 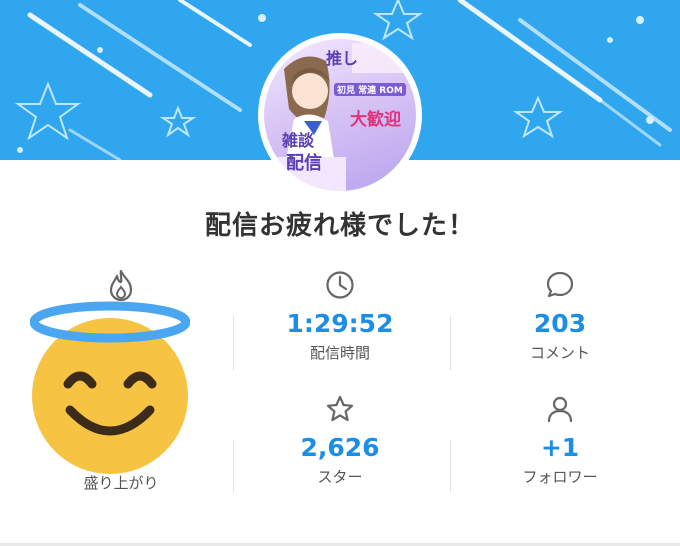 What do you see at coordinates (560, 409) in the screenshot?
I see `person-icon` at bounding box center [560, 409].